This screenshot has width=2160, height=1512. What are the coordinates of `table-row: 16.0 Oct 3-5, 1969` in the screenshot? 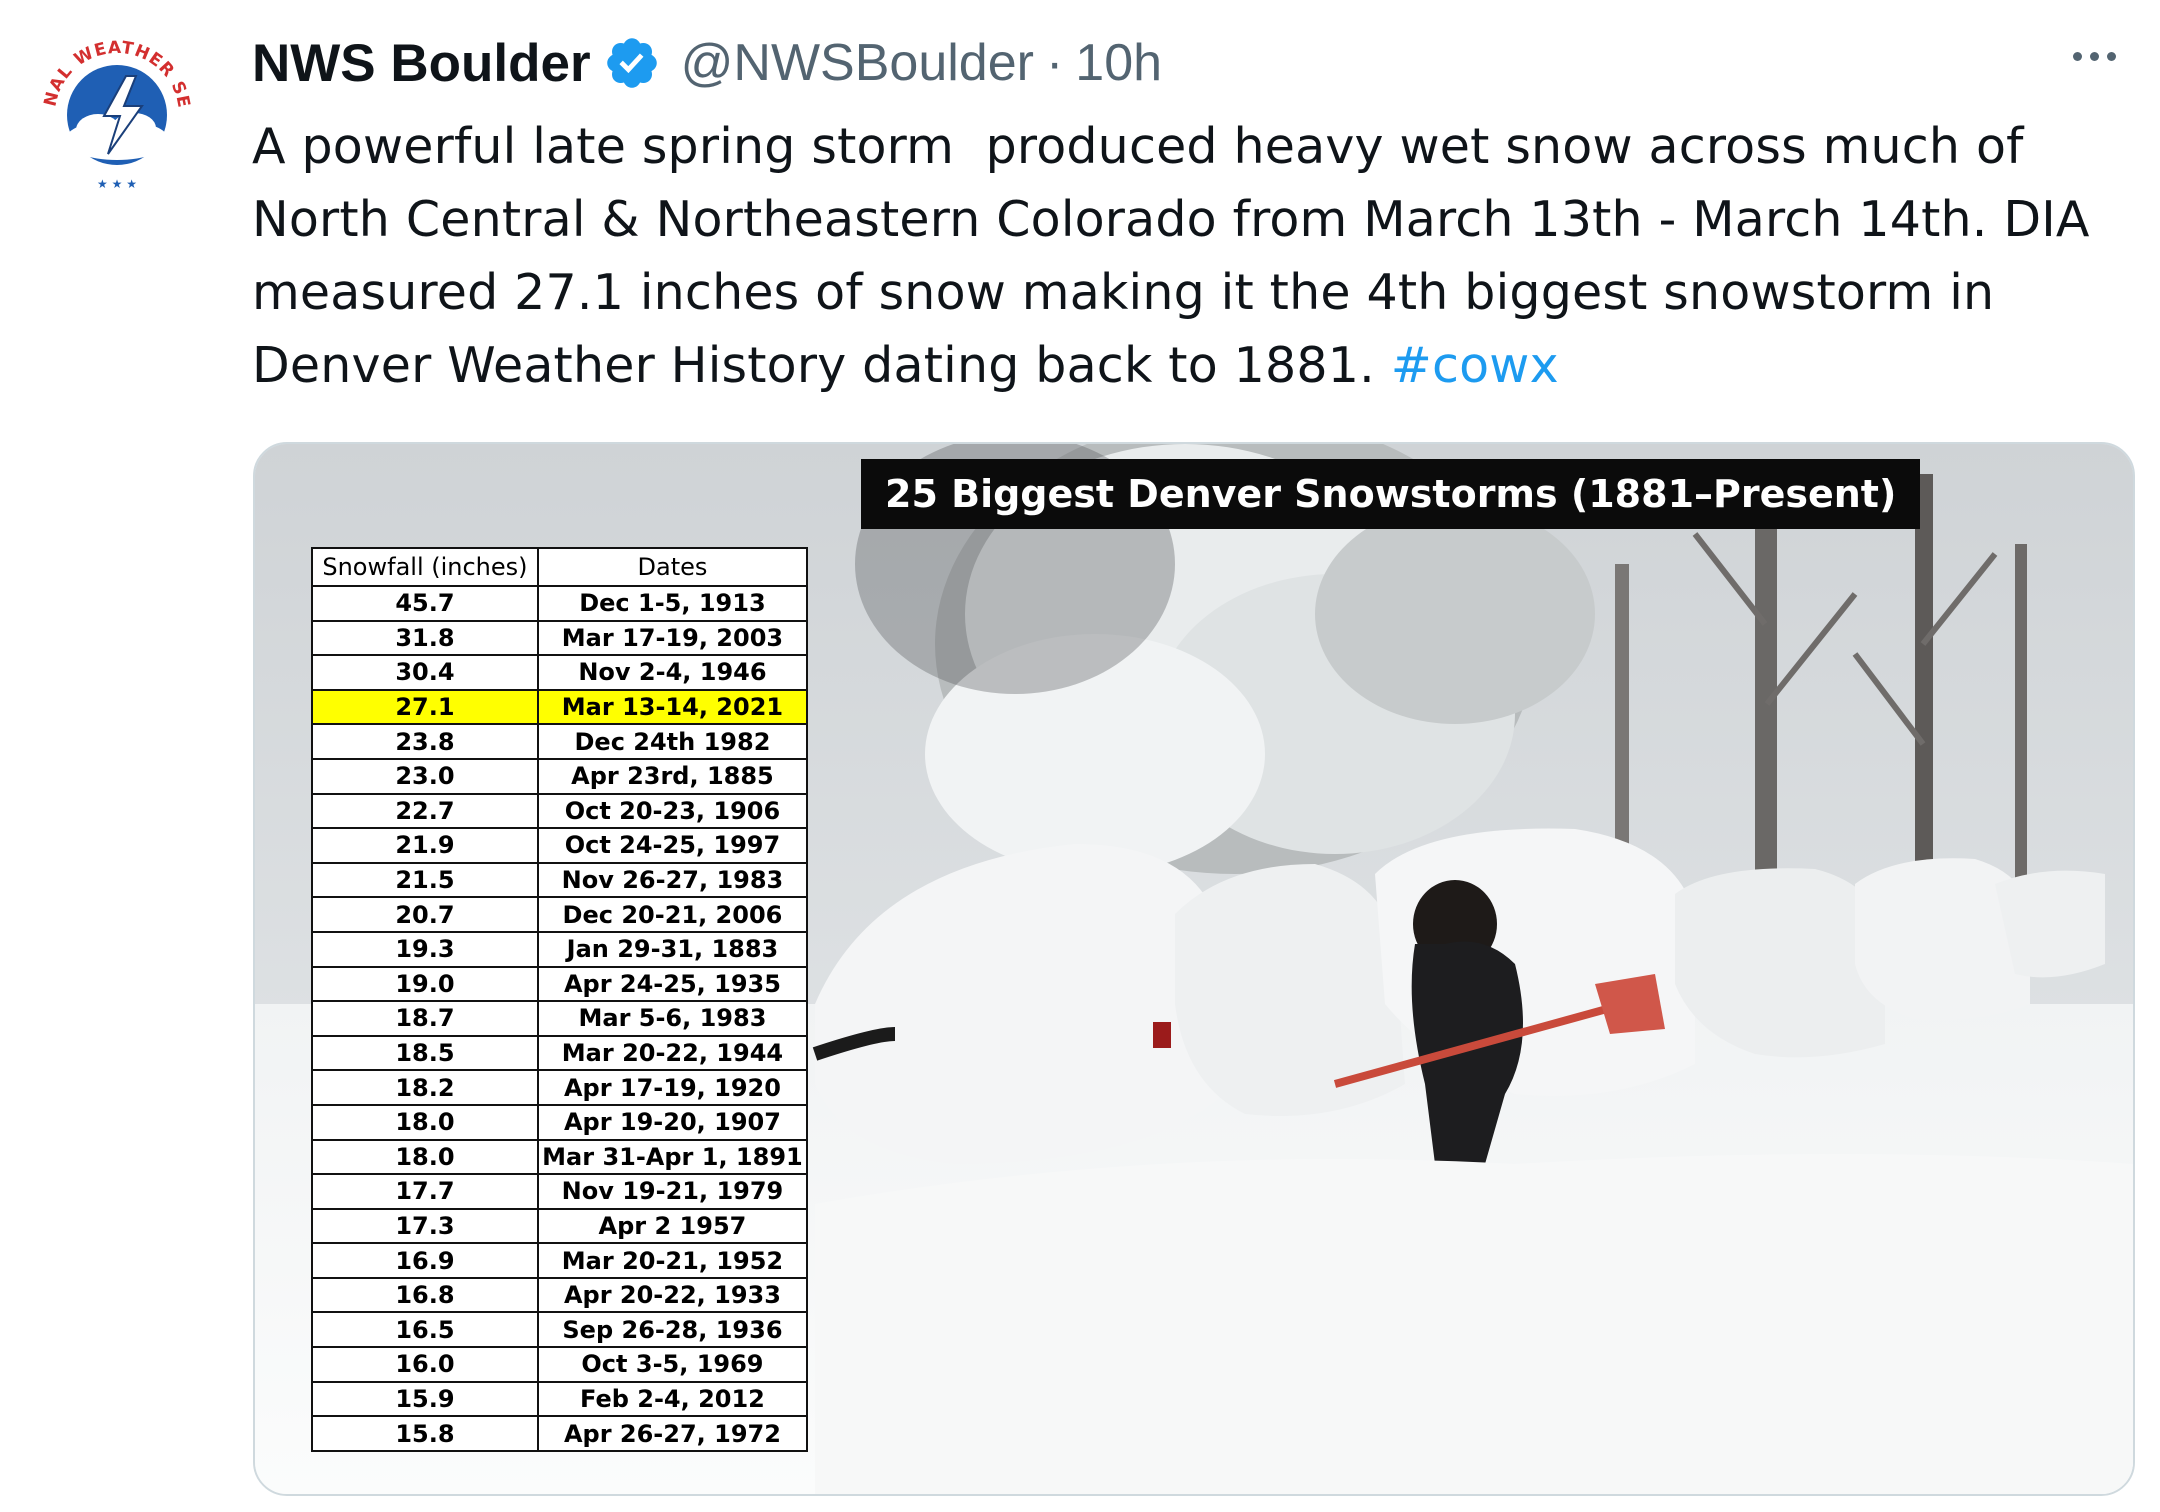 It's located at (560, 1364).